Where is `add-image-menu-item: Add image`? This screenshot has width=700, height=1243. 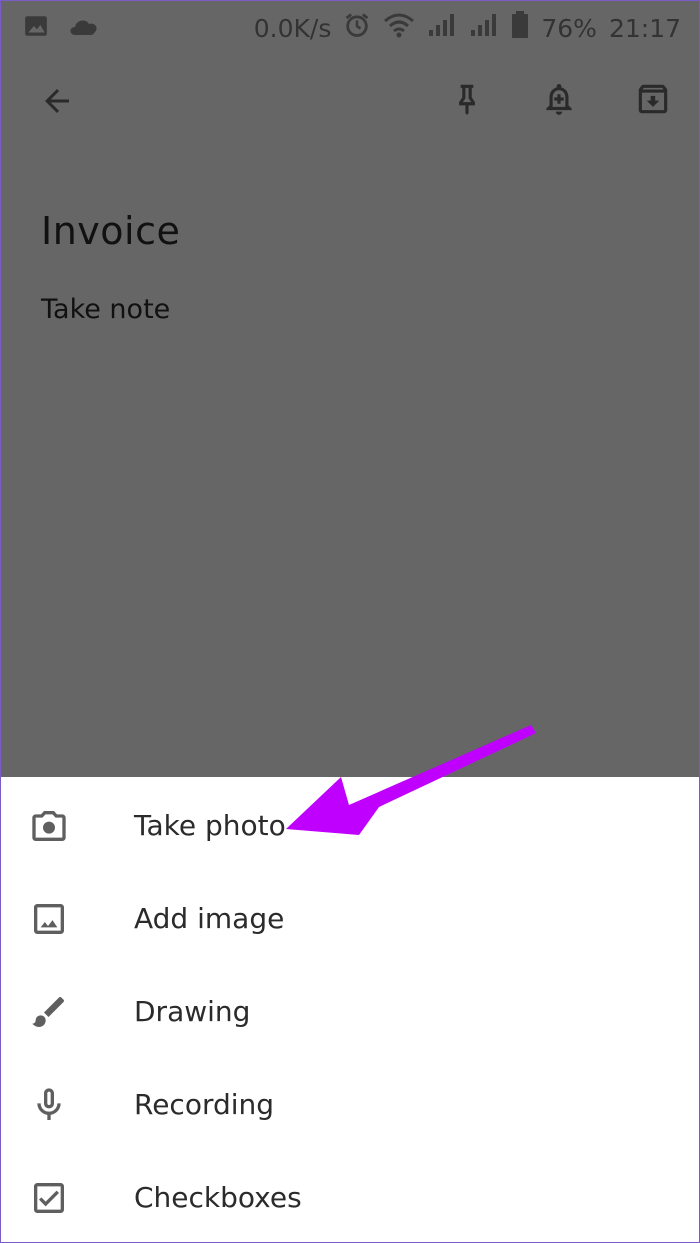 add-image-menu-item: Add image is located at coordinates (350, 918).